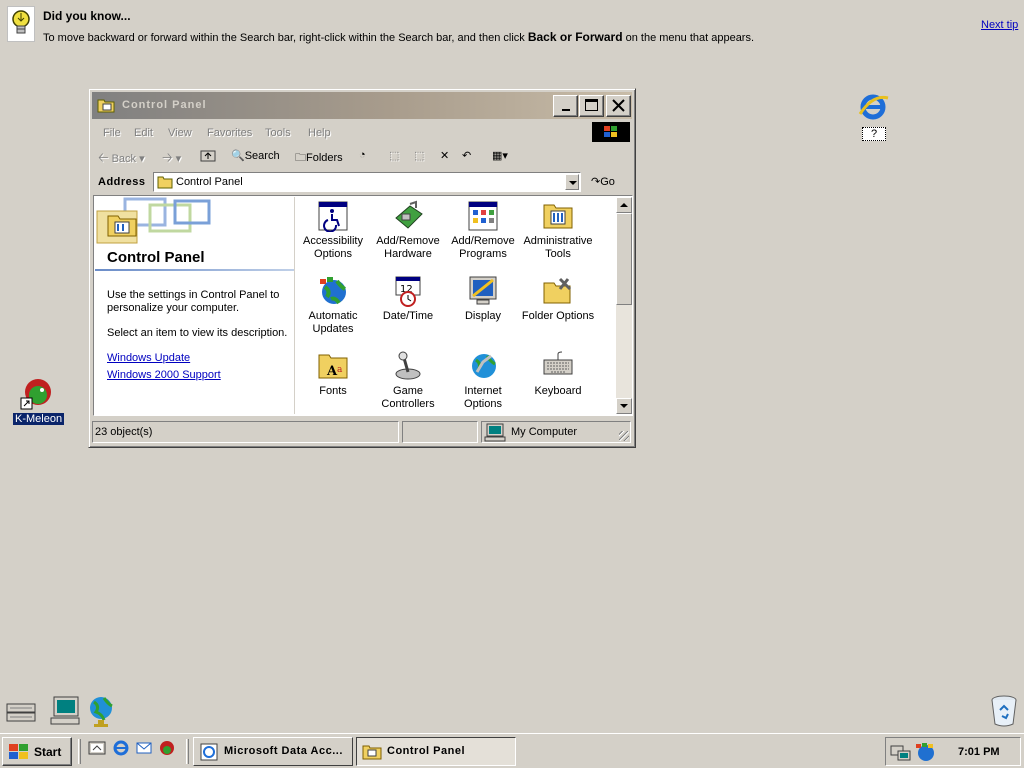 This screenshot has width=1024, height=768. I want to click on automatic-updates-icon, so click(333, 291).